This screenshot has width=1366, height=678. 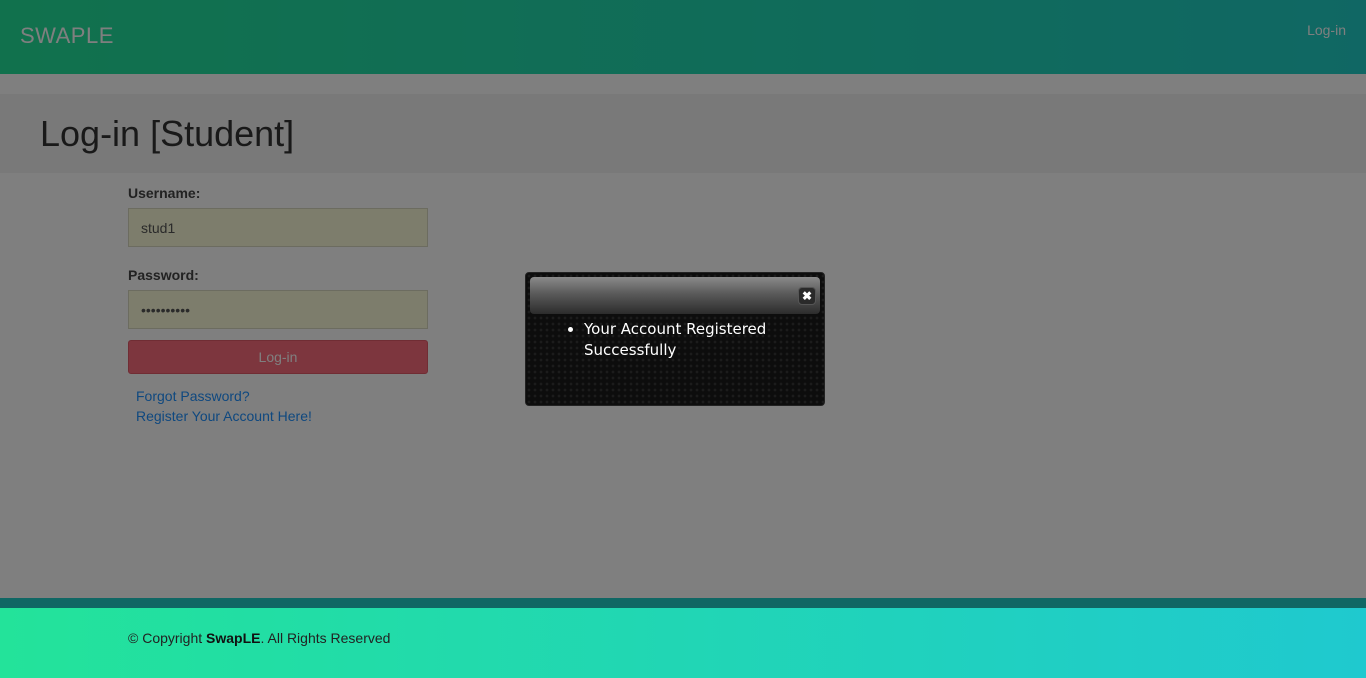 What do you see at coordinates (233, 638) in the screenshot?
I see `footer-brand: SwapLE` at bounding box center [233, 638].